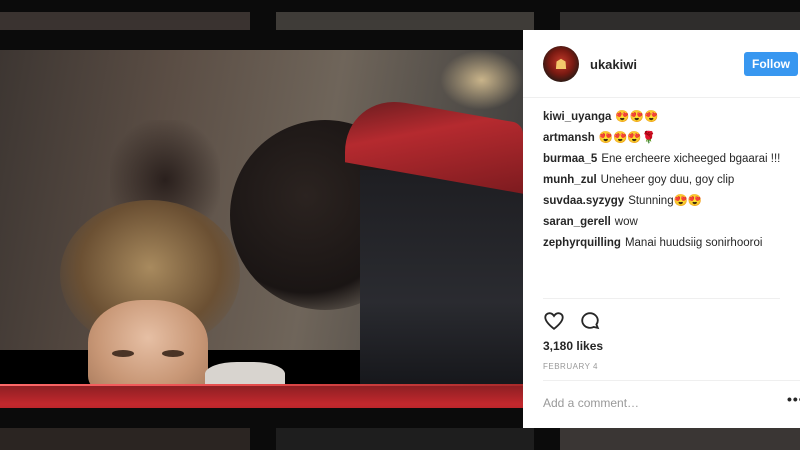 The width and height of the screenshot is (800, 450). What do you see at coordinates (643, 403) in the screenshot?
I see `comment-input` at bounding box center [643, 403].